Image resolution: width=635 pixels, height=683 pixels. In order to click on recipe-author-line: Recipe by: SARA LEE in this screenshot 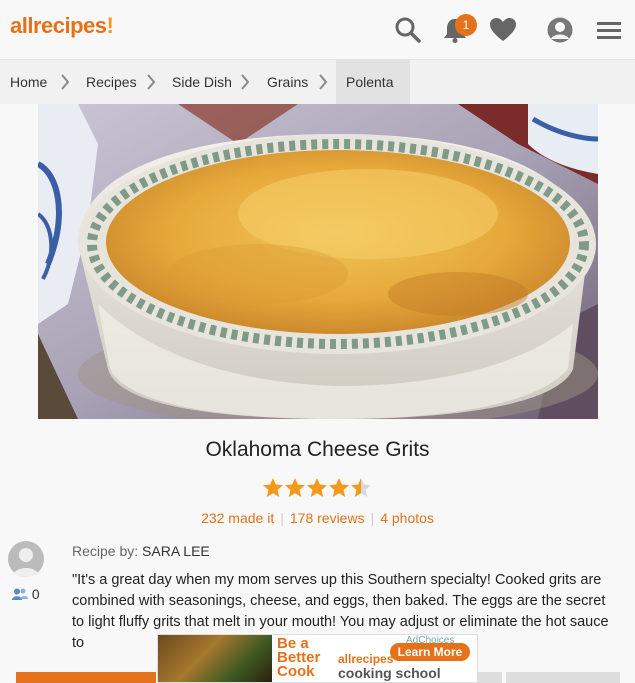, I will do `click(141, 551)`.